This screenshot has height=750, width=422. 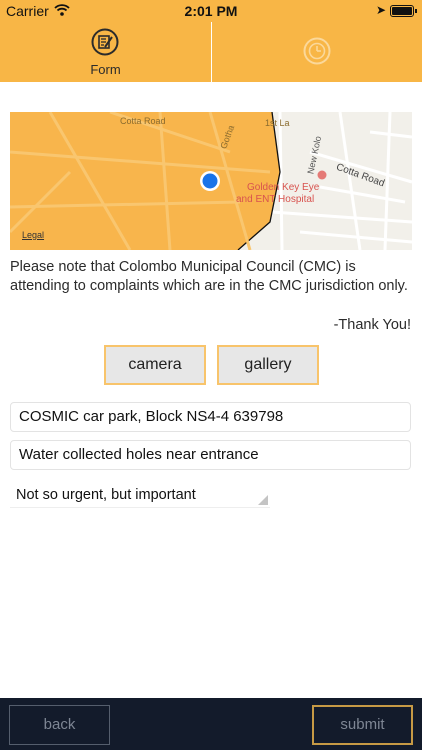 I want to click on map-place-label: Golden Key Eye, so click(x=283, y=187).